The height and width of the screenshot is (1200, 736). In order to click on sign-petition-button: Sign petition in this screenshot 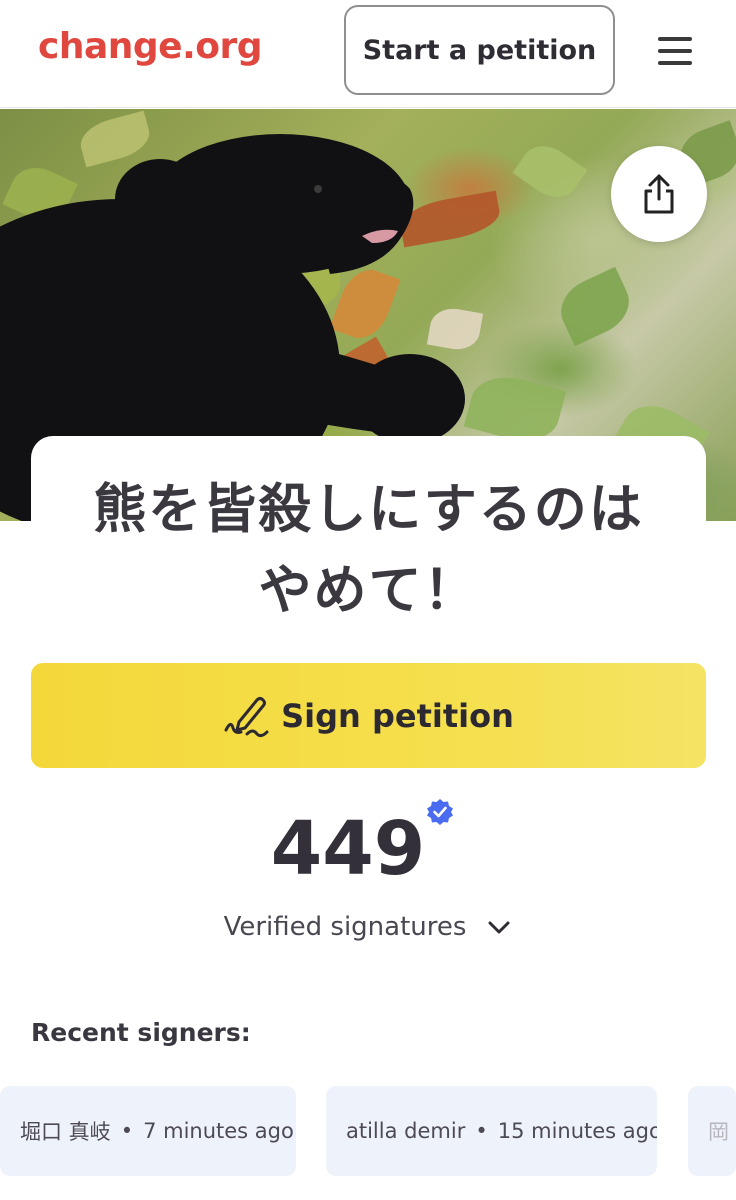, I will do `click(368, 715)`.